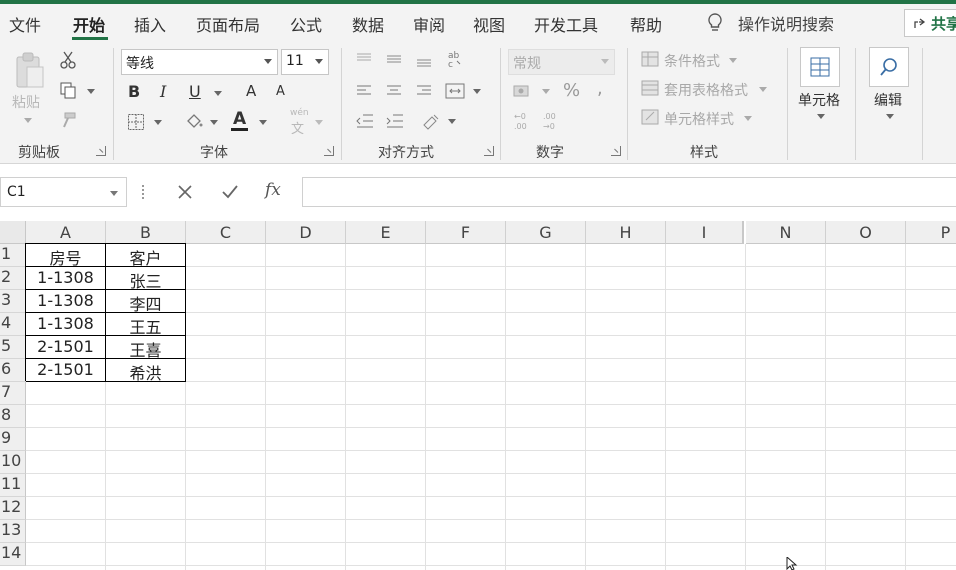 The height and width of the screenshot is (570, 956). What do you see at coordinates (66, 256) in the screenshot?
I see `cell-a1: 房号` at bounding box center [66, 256].